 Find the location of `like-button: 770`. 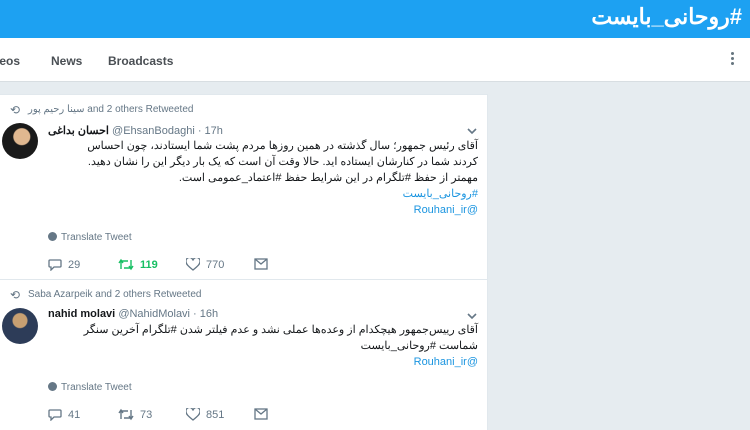

like-button: 770 is located at coordinates (205, 264).